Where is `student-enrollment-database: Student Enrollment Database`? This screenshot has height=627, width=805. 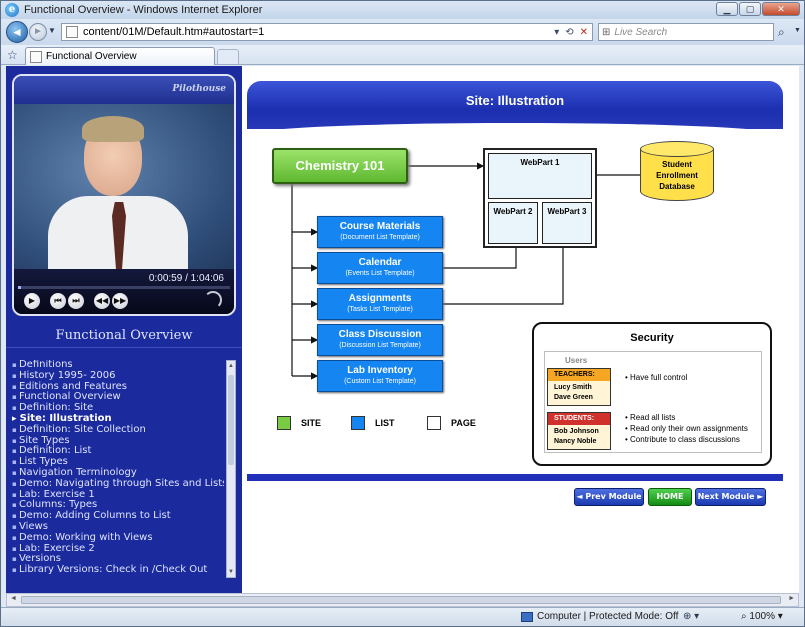
student-enrollment-database: Student Enrollment Database is located at coordinates (677, 174).